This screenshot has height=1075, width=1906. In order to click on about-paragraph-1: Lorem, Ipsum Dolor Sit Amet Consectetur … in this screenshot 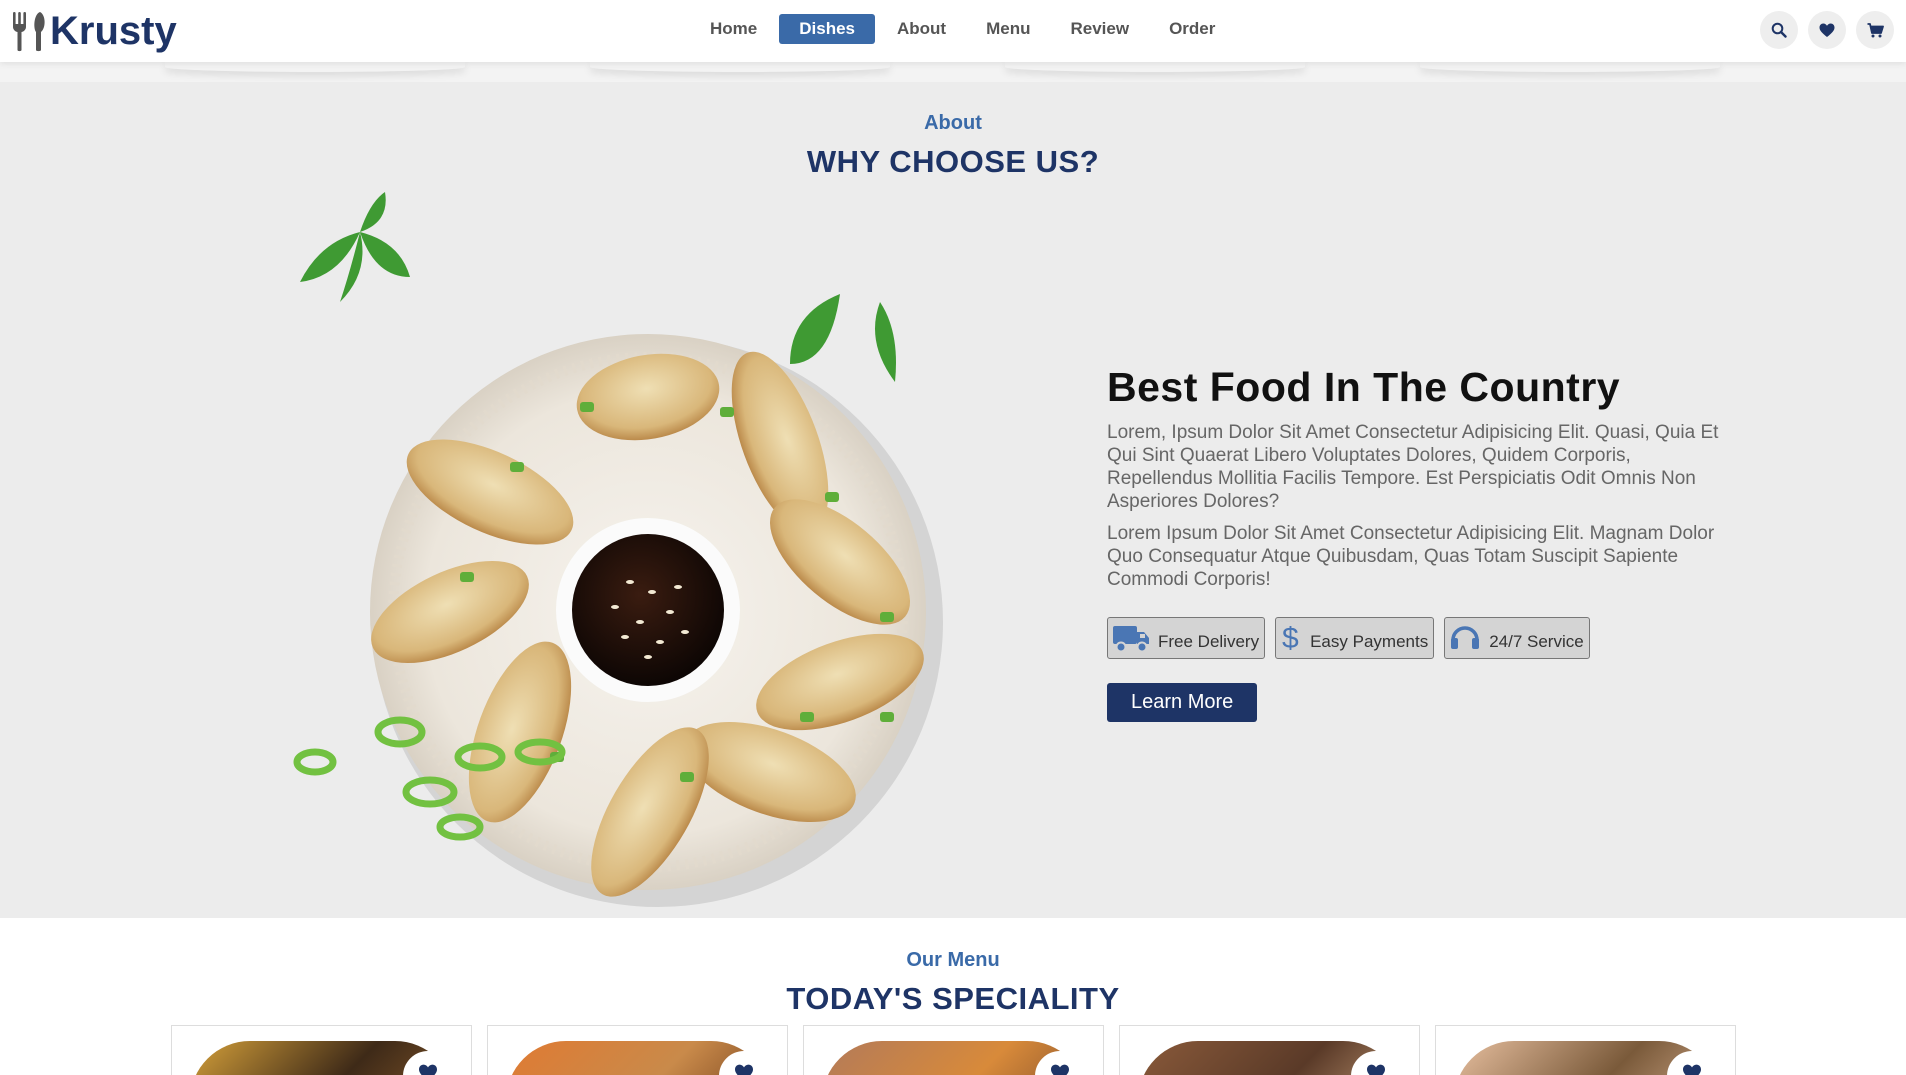, I will do `click(1413, 467)`.